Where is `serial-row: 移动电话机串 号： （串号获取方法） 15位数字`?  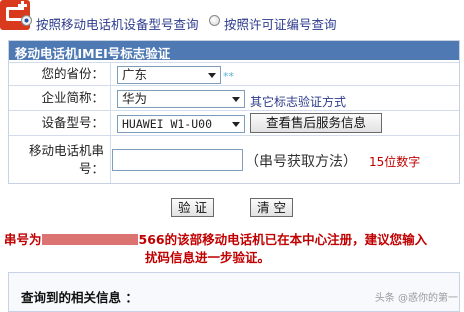 serial-row: 移动电话机串 号： （串号获取方法） 15位数字 is located at coordinates (234, 159).